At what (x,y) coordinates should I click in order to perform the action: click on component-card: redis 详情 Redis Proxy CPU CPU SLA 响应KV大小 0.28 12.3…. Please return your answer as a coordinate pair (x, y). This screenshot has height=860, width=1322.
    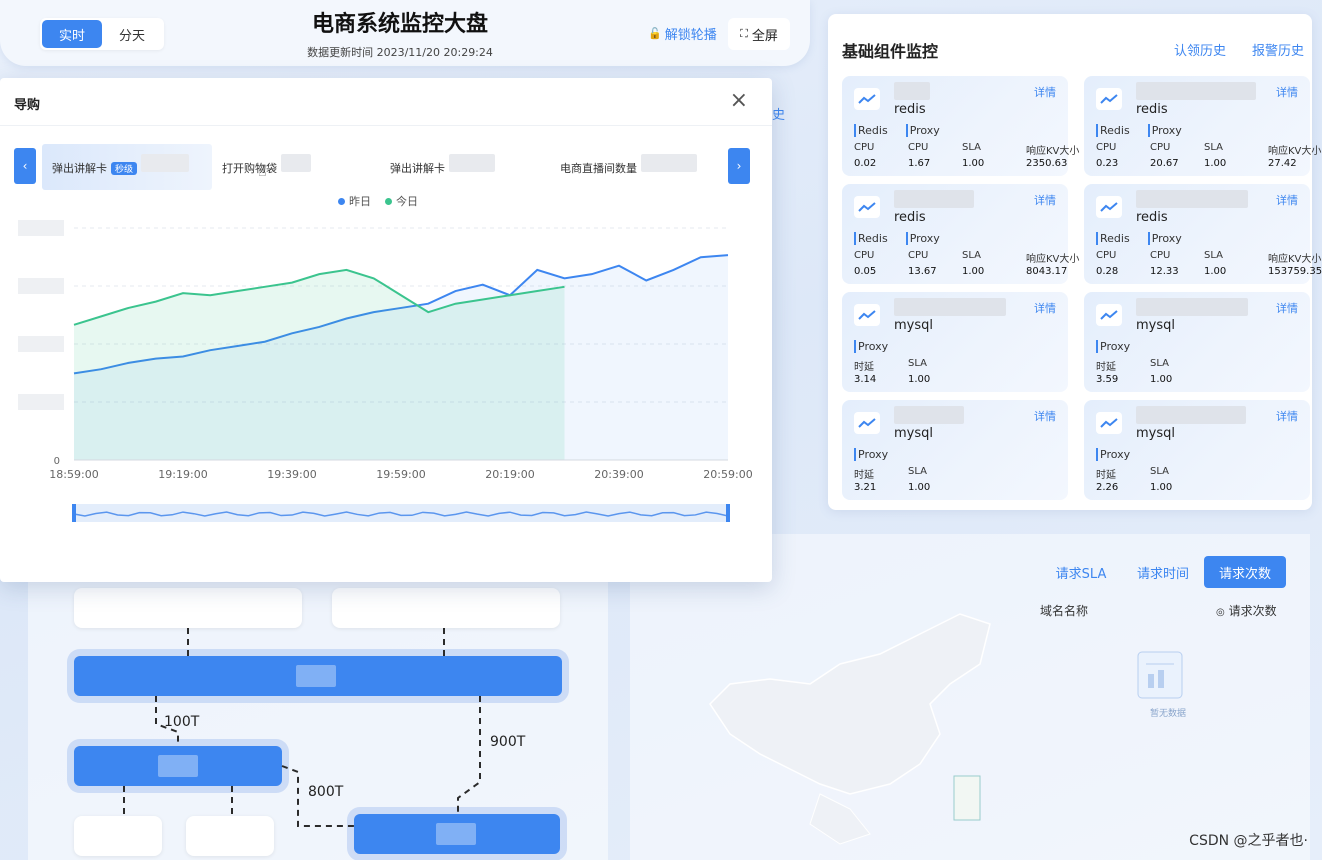
    Looking at the image, I should click on (1203, 234).